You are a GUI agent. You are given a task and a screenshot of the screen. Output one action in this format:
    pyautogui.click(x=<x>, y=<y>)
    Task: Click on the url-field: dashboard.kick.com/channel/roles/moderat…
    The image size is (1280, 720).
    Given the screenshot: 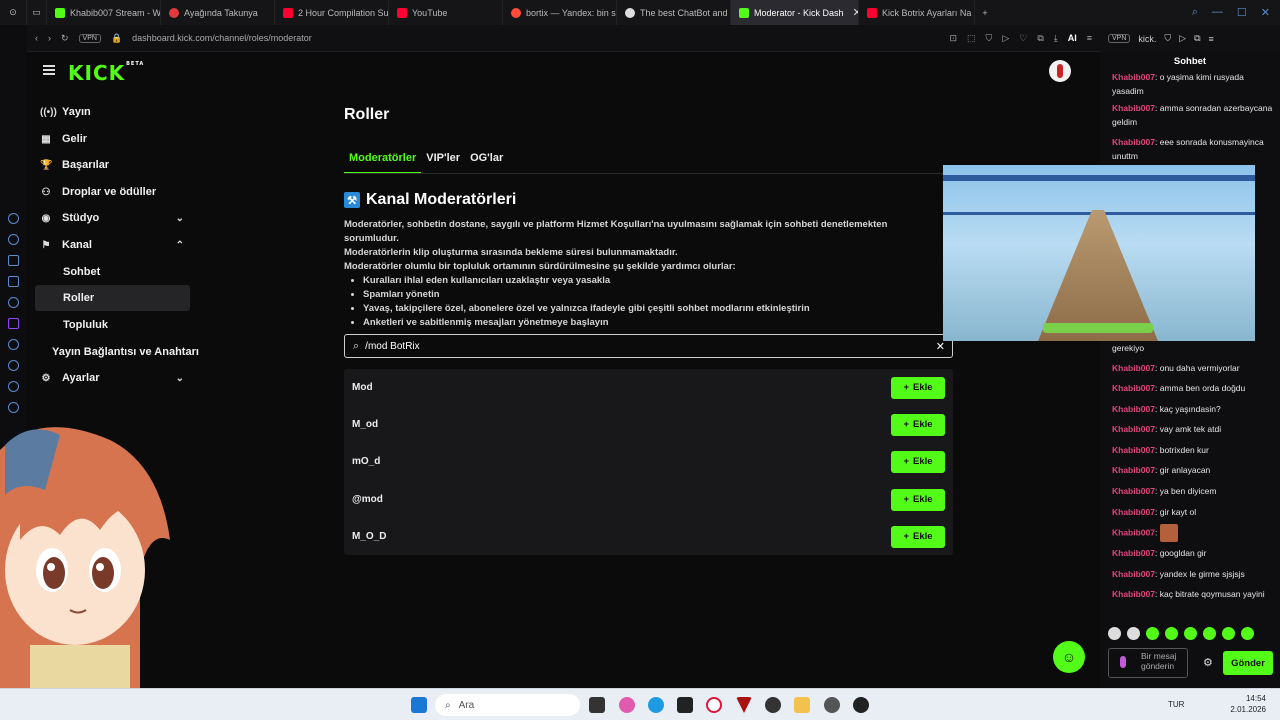 What is the action you would take?
    pyautogui.click(x=535, y=38)
    